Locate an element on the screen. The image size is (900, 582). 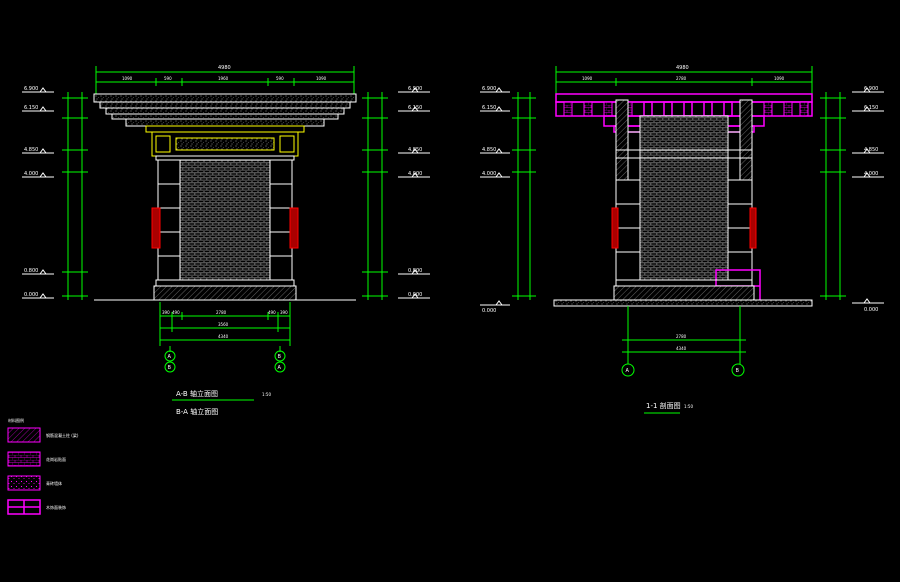
left-level-l-5: 0.800 is located at coordinates (31, 271).